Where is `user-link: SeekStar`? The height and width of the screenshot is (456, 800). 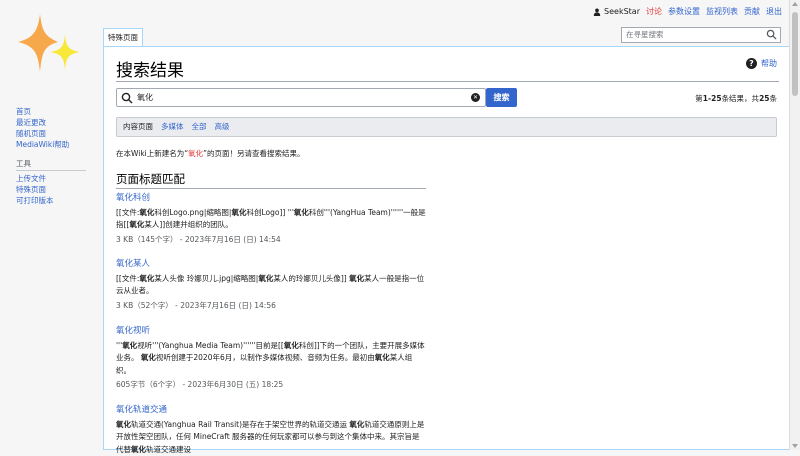 user-link: SeekStar is located at coordinates (616, 11).